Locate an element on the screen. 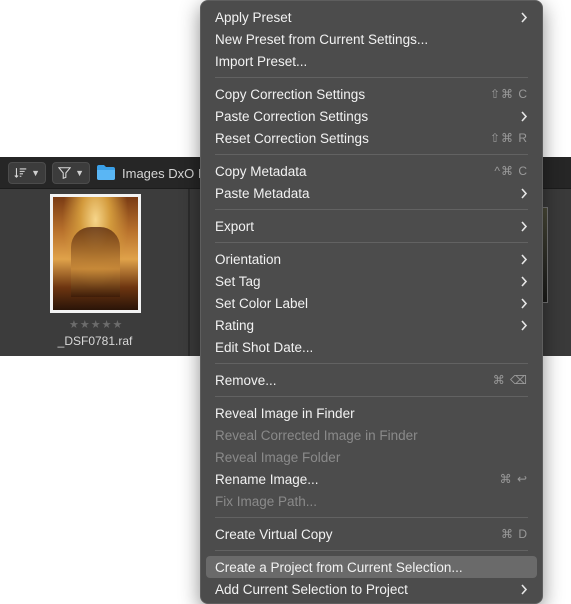 This screenshot has width=571, height=604. menu-item-set-color-label: Set Color Label is located at coordinates (371, 303).